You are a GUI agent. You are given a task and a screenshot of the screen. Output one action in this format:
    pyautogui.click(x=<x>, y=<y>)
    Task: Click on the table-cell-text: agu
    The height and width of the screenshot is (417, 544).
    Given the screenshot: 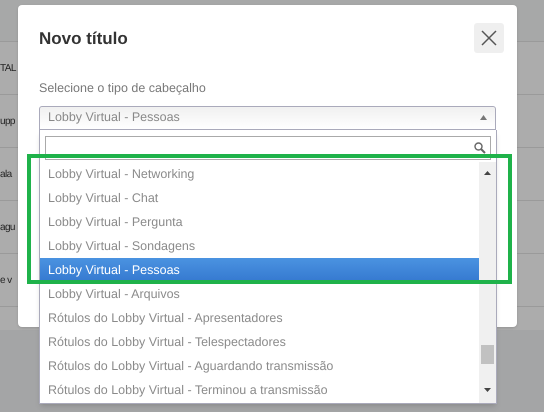 What is the action you would take?
    pyautogui.click(x=7, y=227)
    